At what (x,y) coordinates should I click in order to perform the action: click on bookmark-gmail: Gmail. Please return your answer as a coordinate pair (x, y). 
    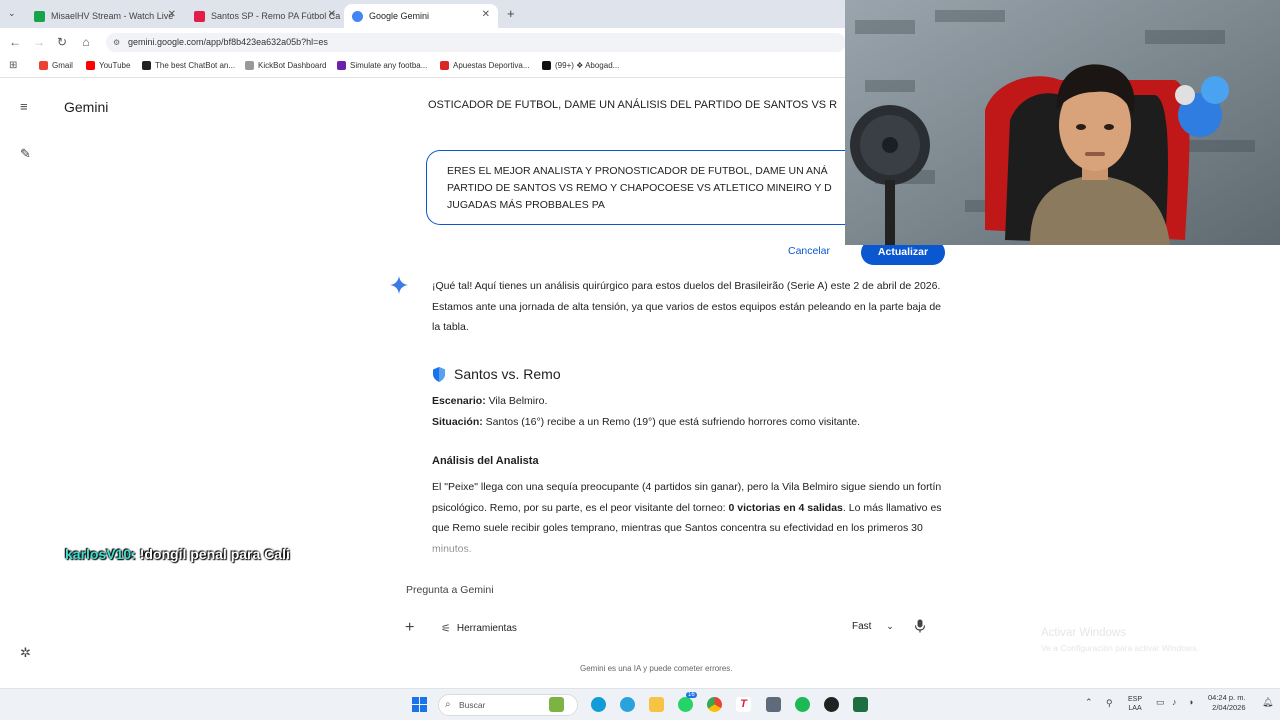
    Looking at the image, I should click on (56, 65).